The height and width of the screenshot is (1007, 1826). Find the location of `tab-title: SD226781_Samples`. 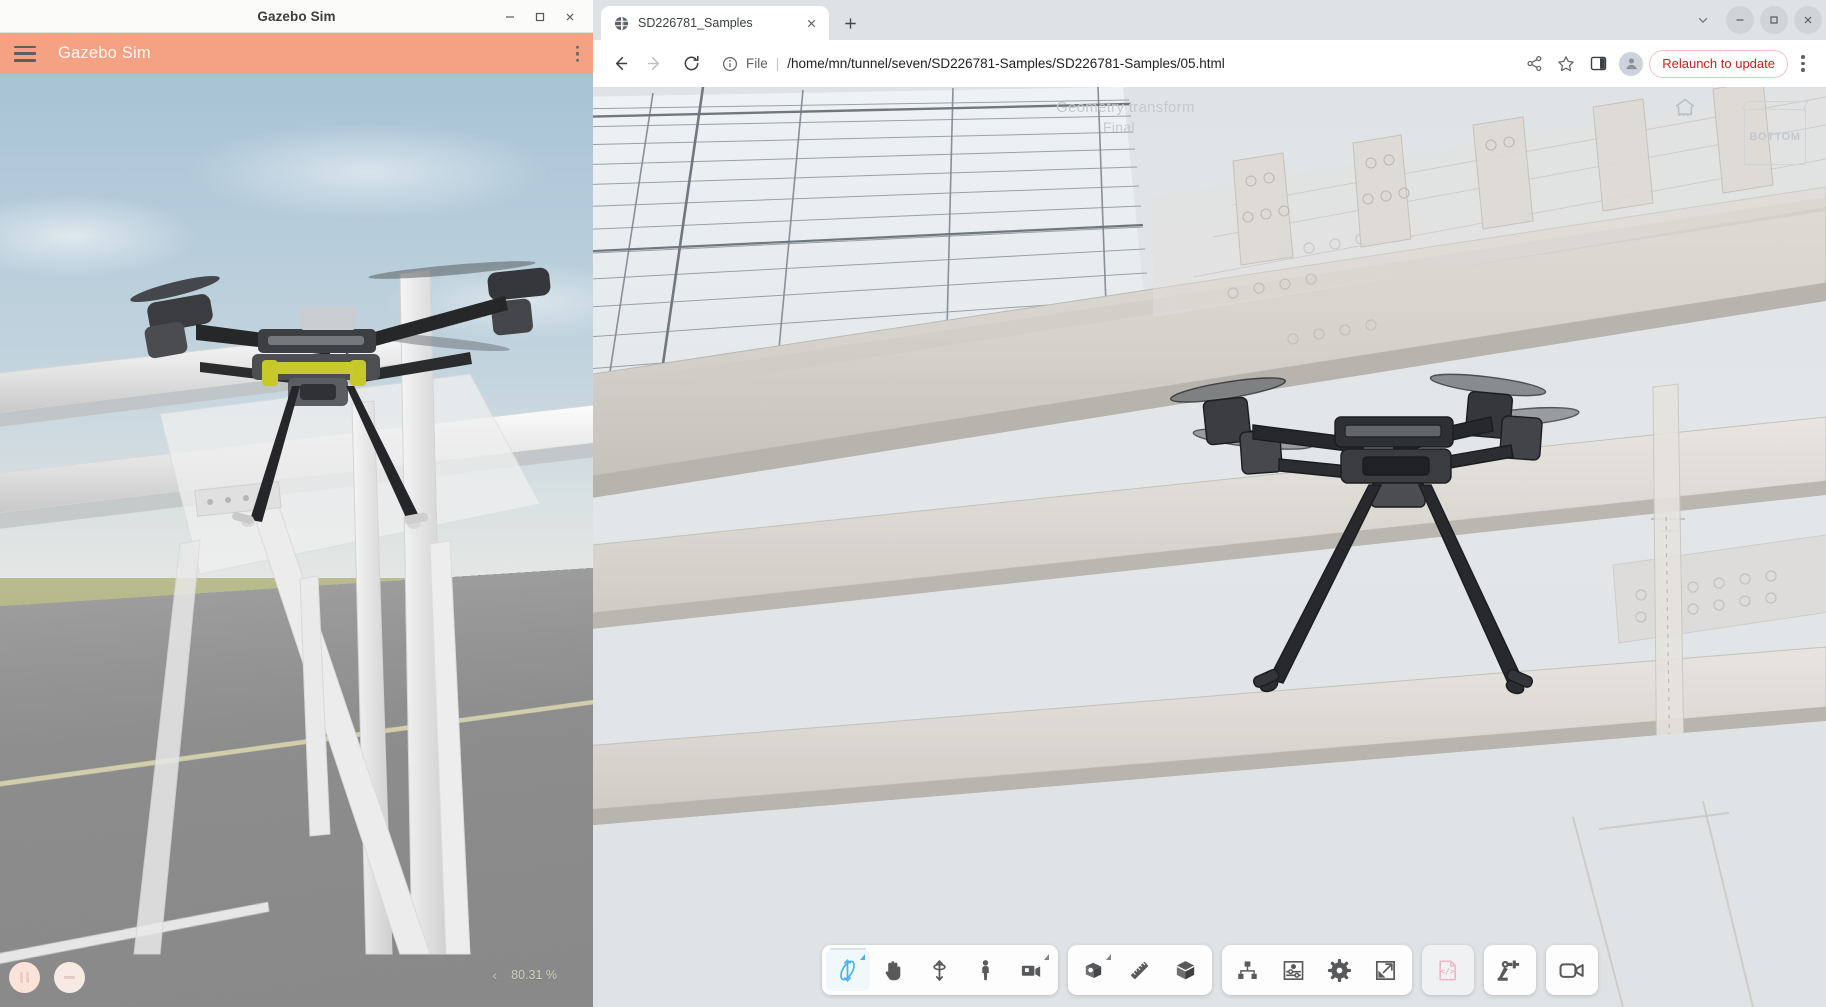

tab-title: SD226781_Samples is located at coordinates (695, 23).